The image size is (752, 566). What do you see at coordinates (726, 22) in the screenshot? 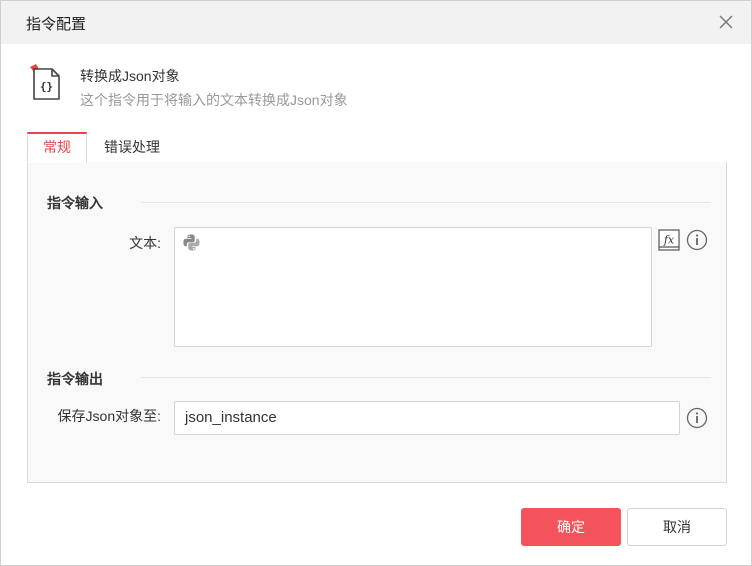
I see `close-icon` at bounding box center [726, 22].